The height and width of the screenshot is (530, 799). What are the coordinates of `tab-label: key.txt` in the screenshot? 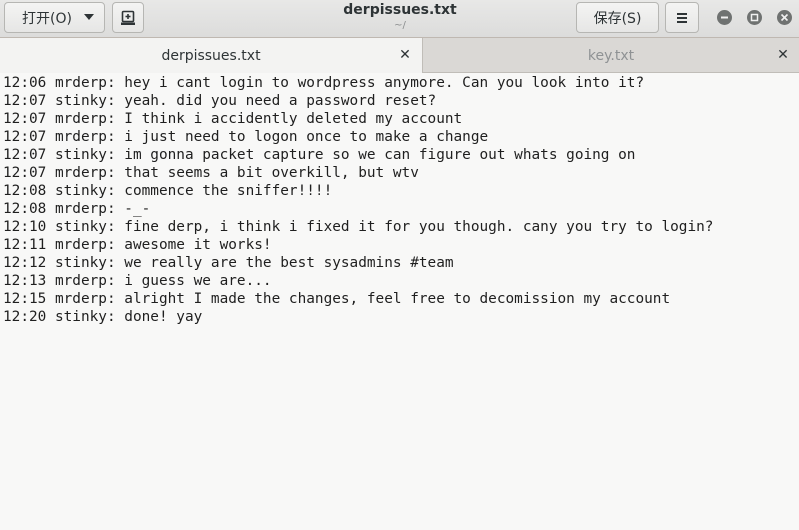 It's located at (611, 55).